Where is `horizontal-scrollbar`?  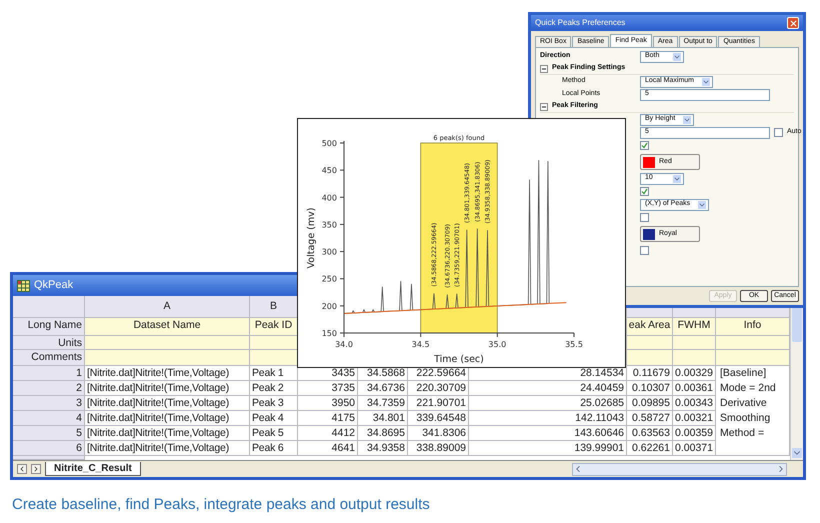 horizontal-scrollbar is located at coordinates (679, 469).